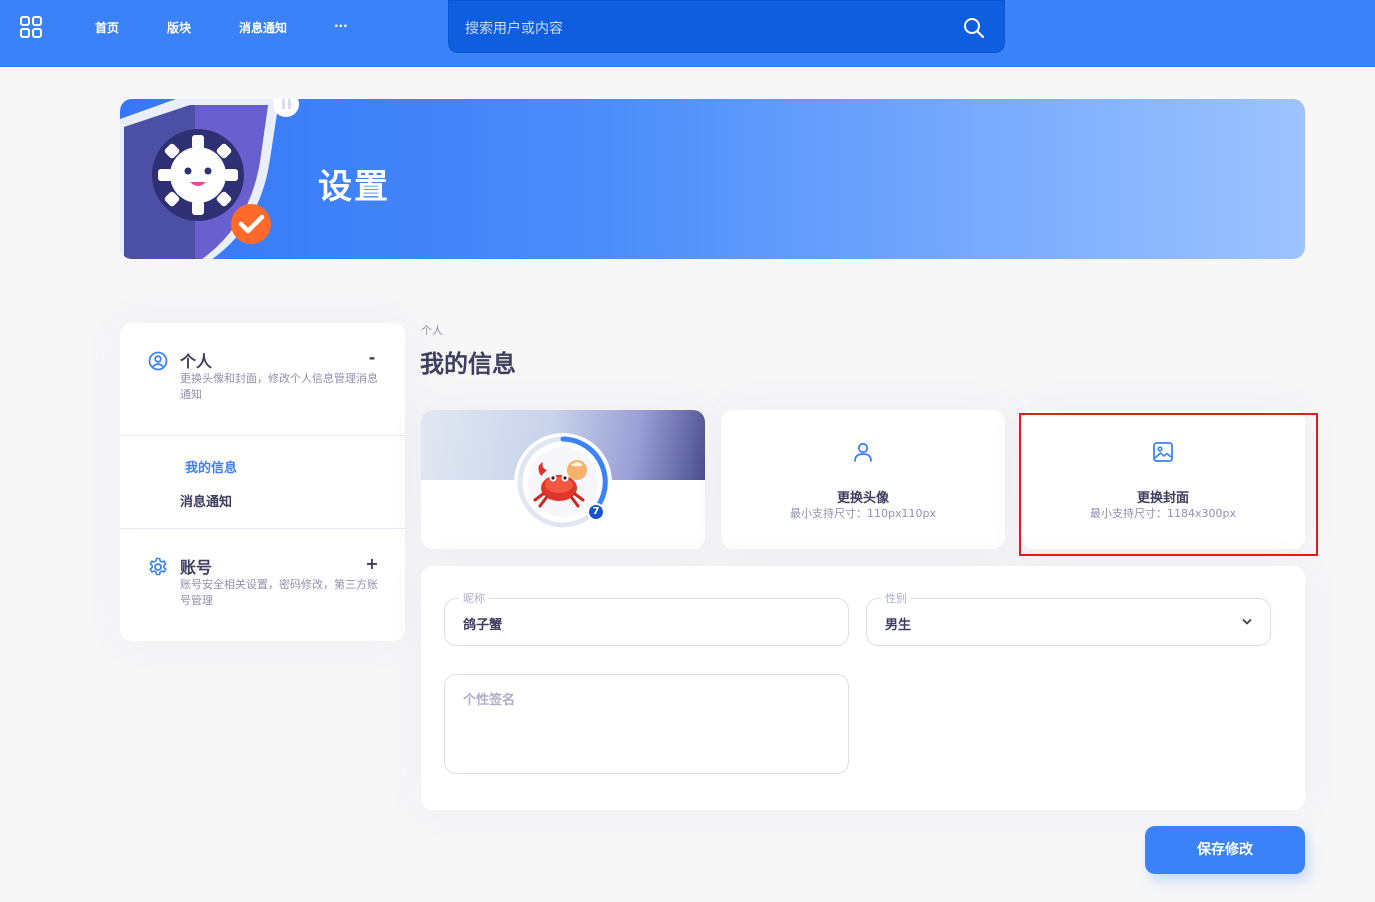 This screenshot has width=1375, height=902. I want to click on nickname-value: 鸽子蟹, so click(483, 625).